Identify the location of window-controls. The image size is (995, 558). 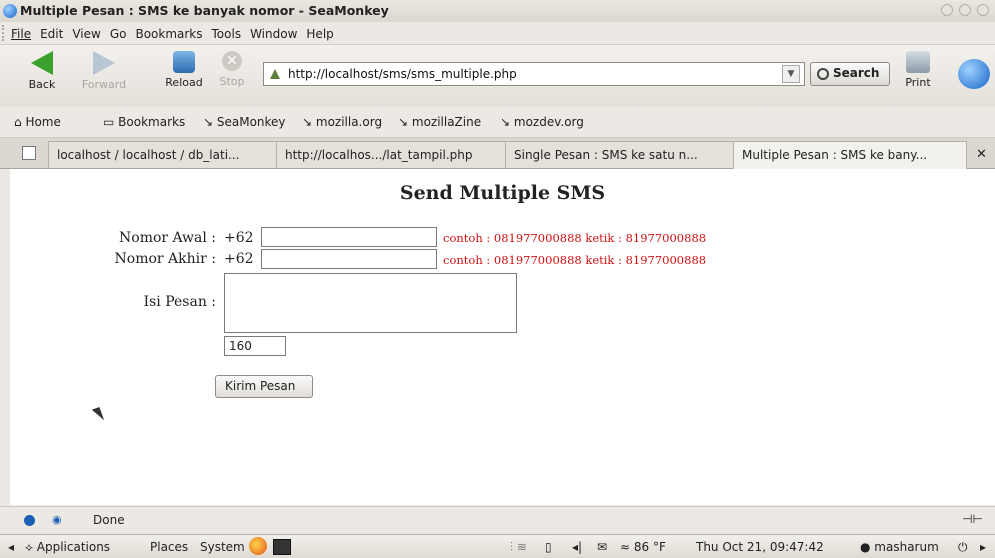
(965, 10).